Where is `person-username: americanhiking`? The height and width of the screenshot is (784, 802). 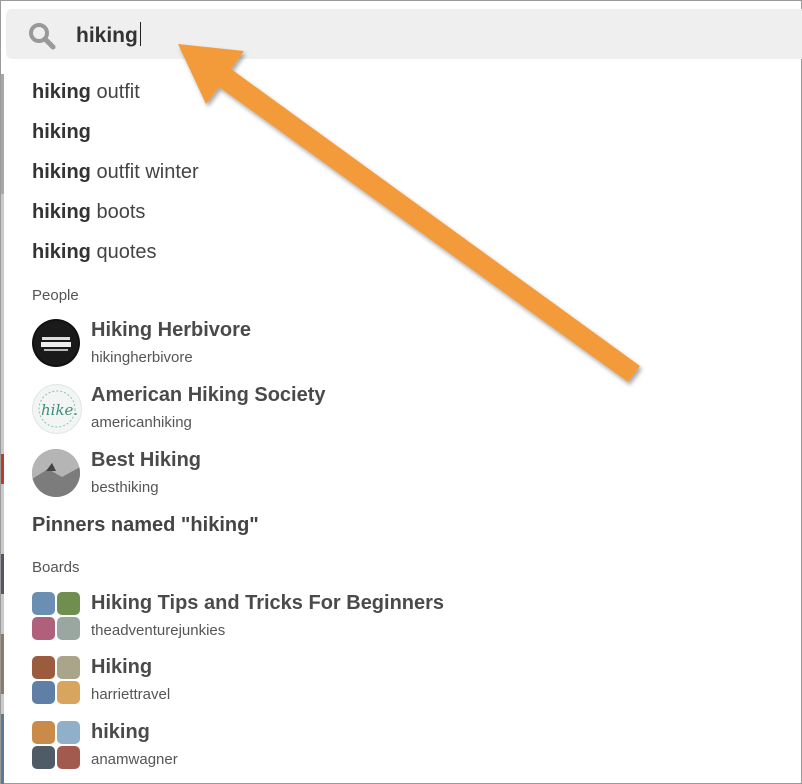 person-username: americanhiking is located at coordinates (141, 422).